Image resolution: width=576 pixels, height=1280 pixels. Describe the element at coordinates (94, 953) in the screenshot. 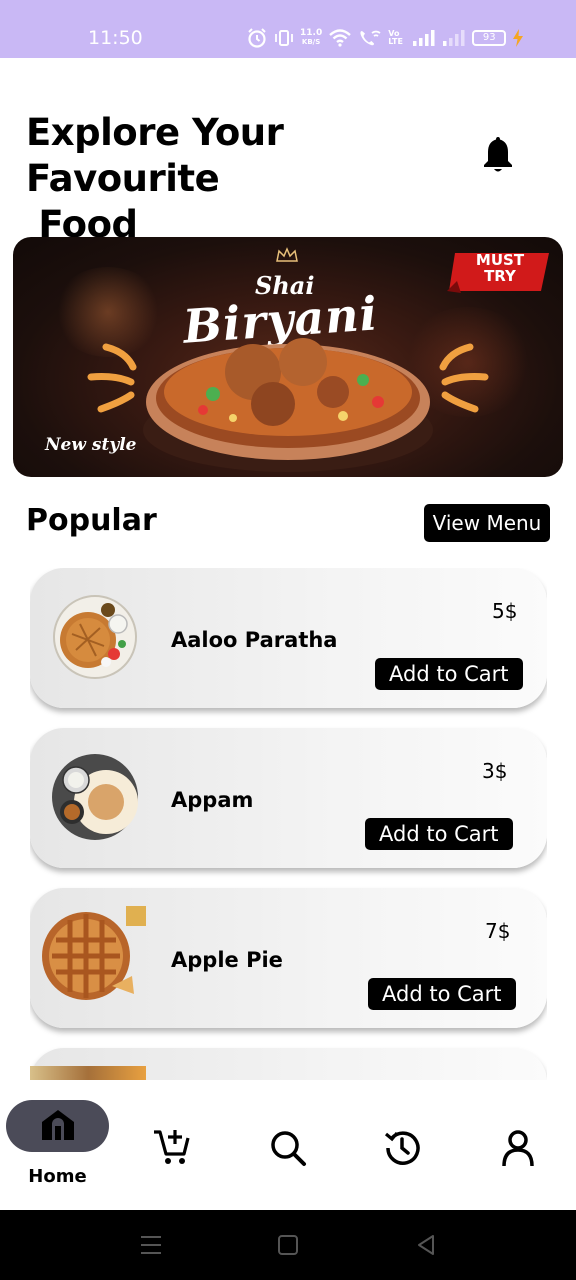

I see `apple-pie-image` at that location.